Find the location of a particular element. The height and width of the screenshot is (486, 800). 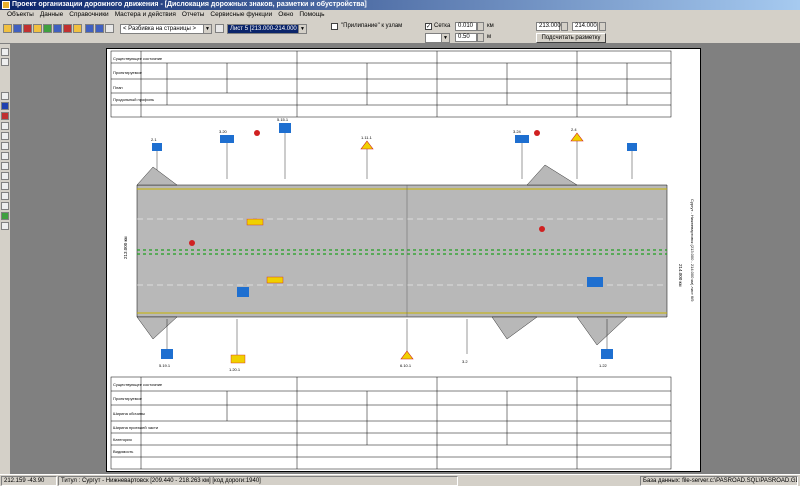

zoom-icon is located at coordinates (109, 28).